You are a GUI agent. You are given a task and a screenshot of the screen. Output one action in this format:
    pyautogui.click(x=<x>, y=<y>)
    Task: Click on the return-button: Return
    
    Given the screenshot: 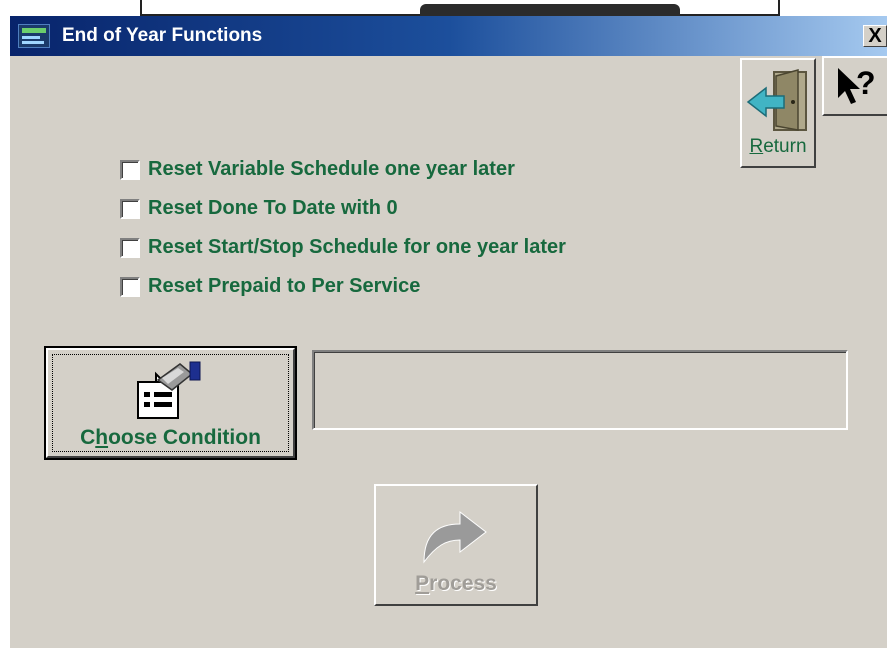 What is the action you would take?
    pyautogui.click(x=778, y=113)
    